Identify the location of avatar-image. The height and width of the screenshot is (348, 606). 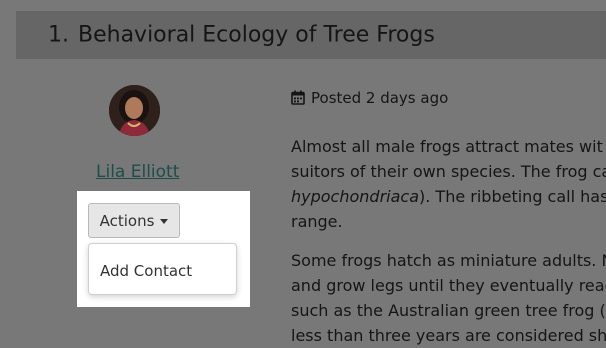
(134, 110).